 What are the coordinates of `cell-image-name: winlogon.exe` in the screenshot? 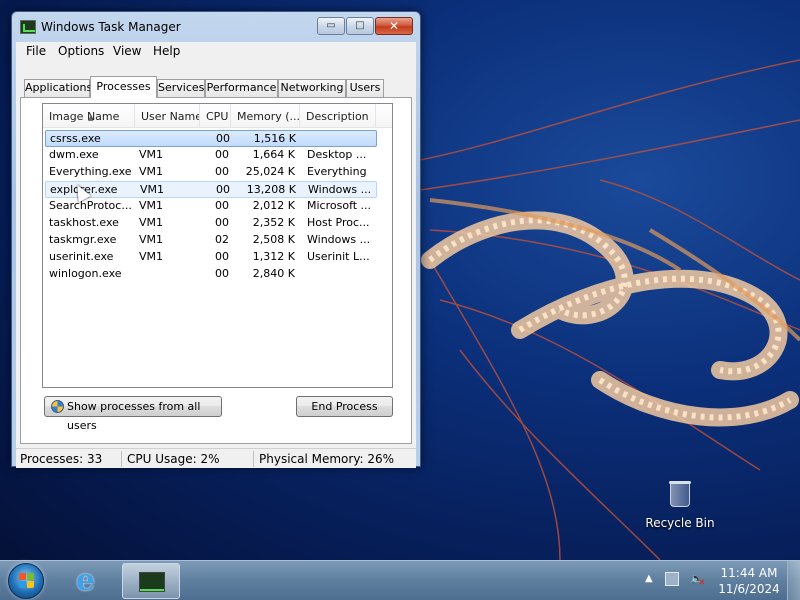 It's located at (85, 273).